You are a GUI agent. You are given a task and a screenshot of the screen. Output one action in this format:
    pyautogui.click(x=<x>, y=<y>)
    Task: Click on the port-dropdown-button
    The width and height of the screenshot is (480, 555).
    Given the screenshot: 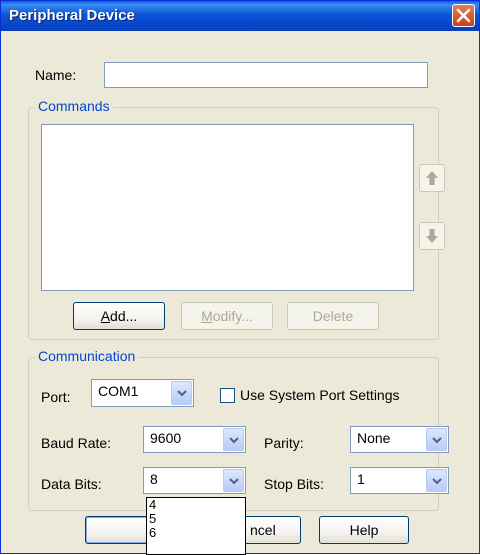 What is the action you would take?
    pyautogui.click(x=181, y=393)
    